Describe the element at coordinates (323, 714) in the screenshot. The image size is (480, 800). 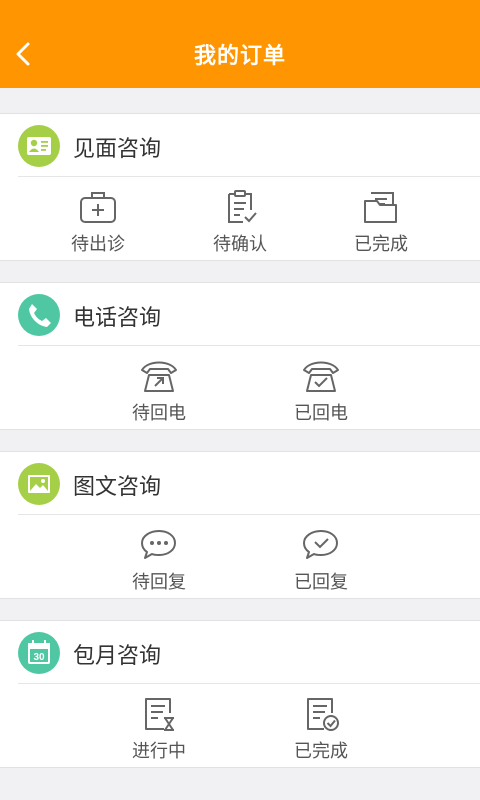
I see `doc-check-icon` at that location.